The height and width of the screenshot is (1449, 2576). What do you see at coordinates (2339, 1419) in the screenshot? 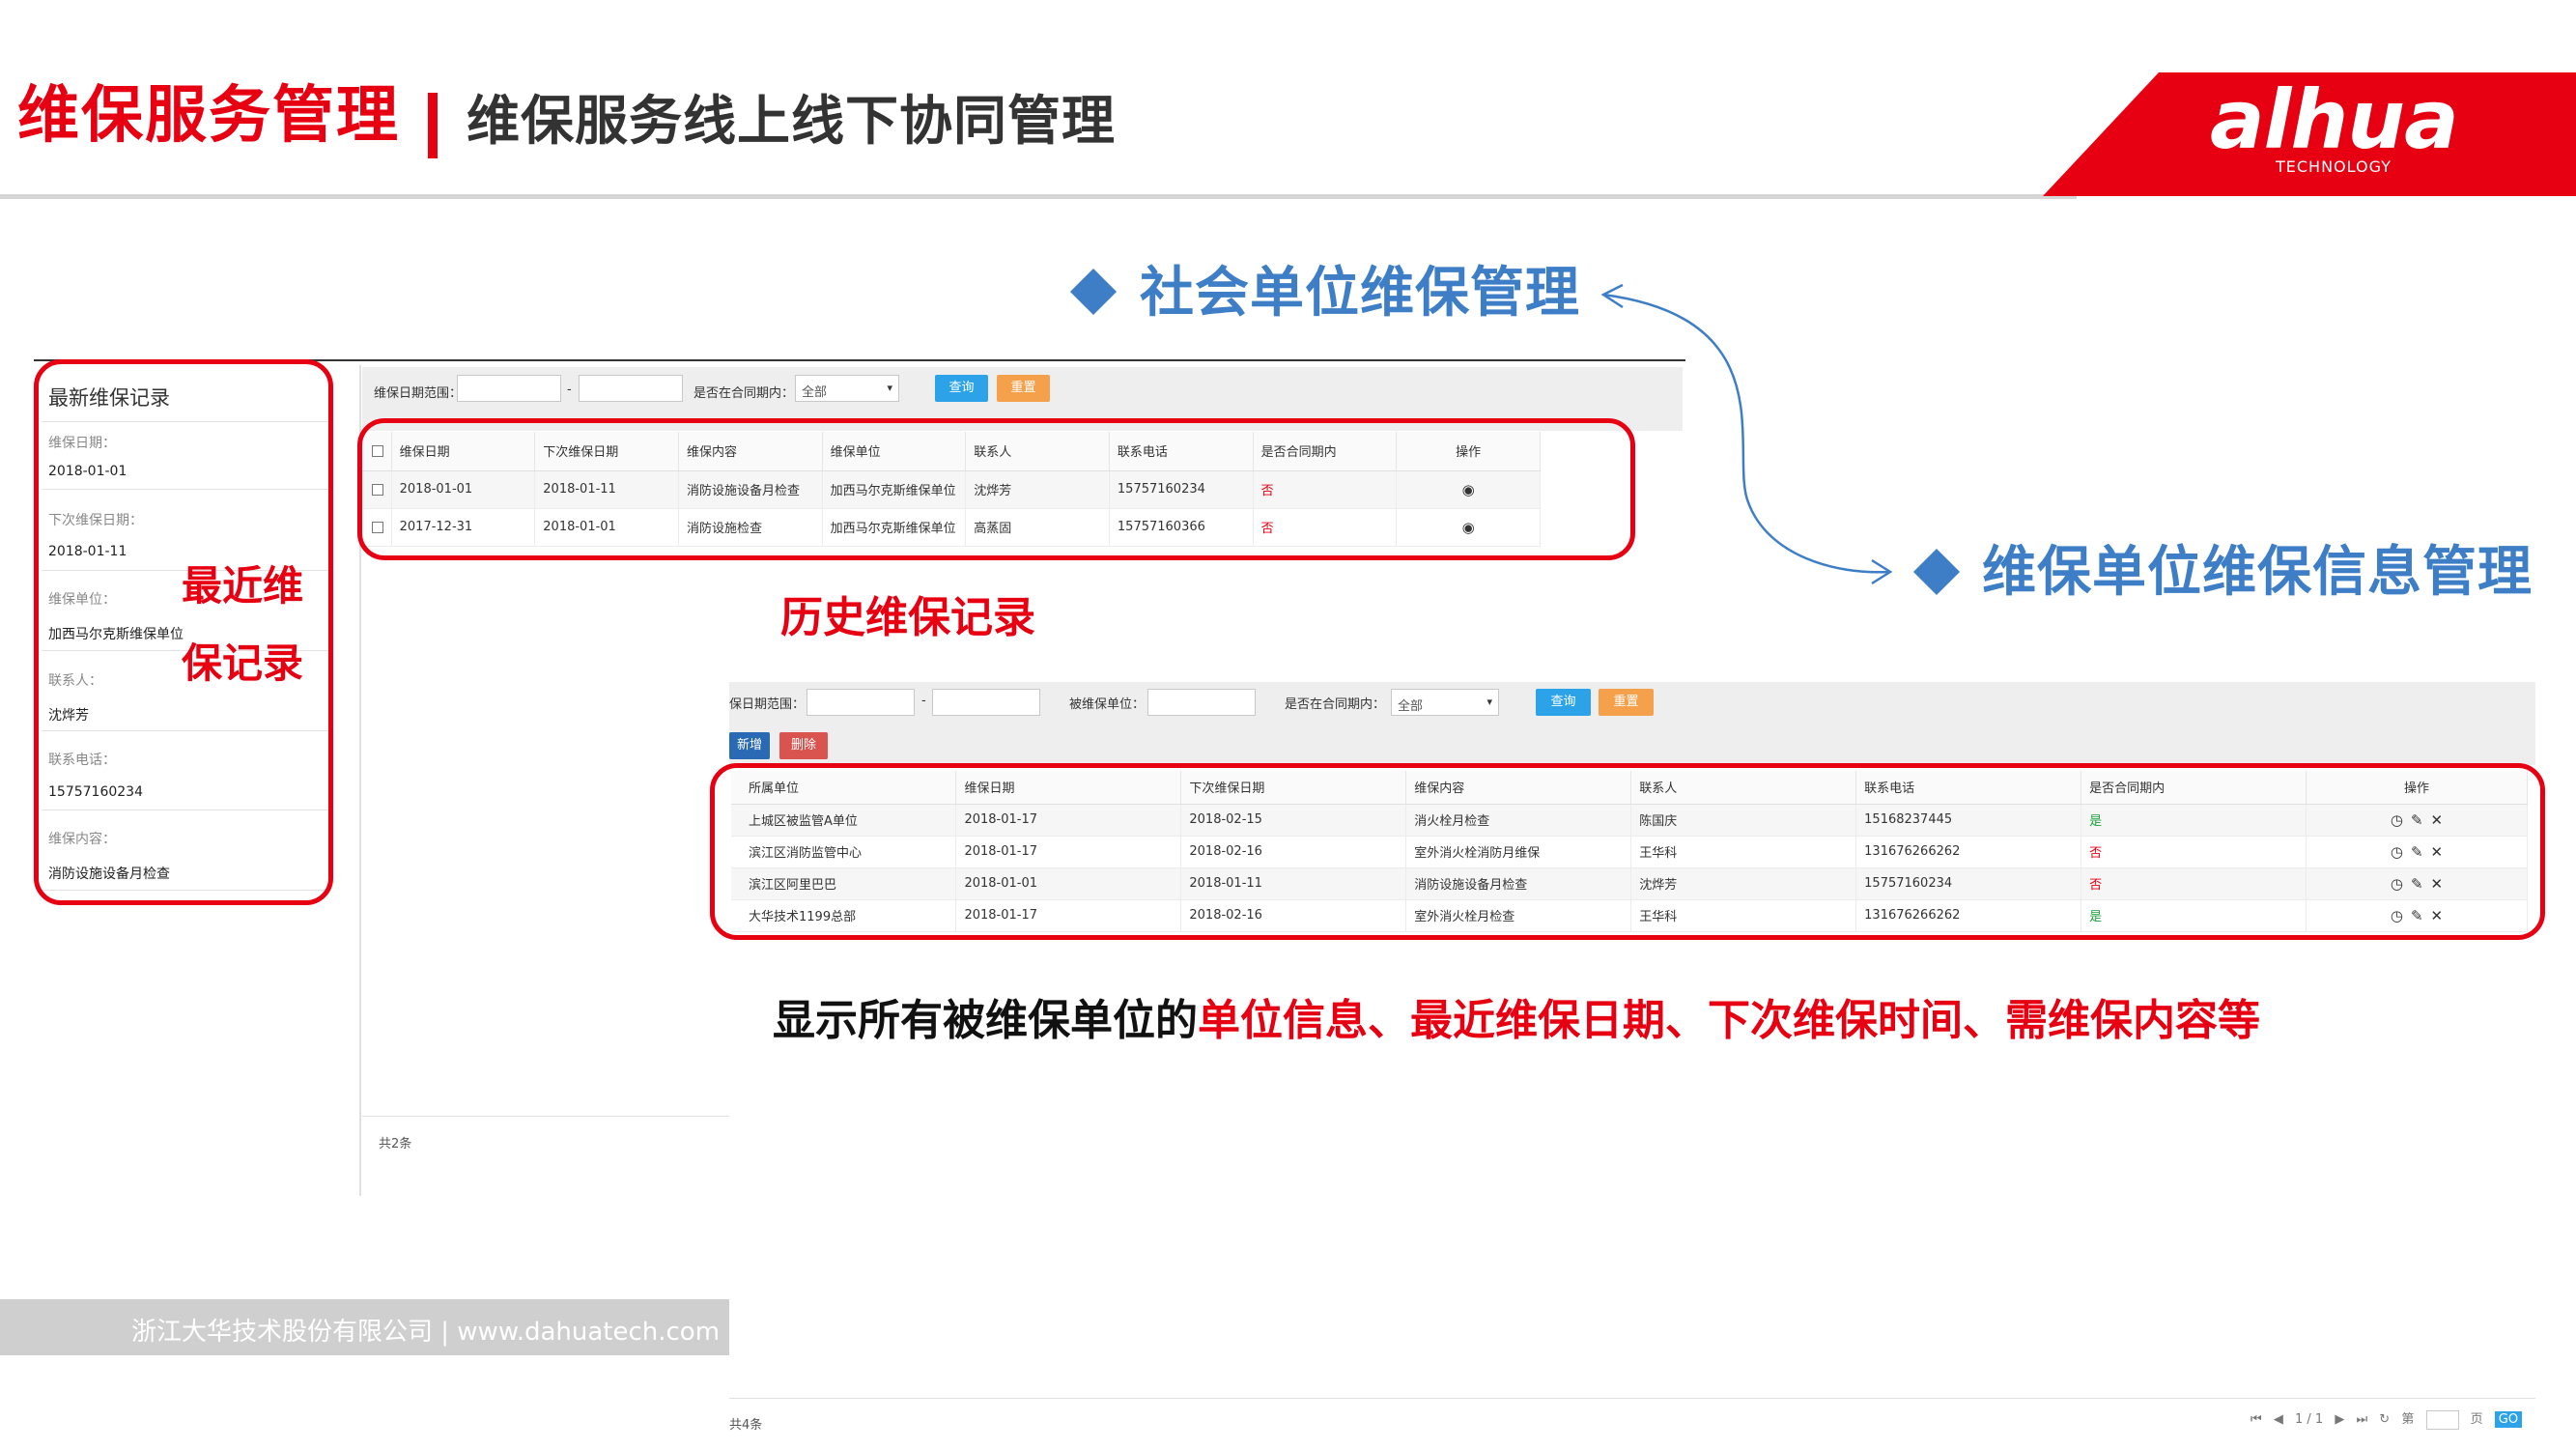
I see `next-page-icon: ▶` at bounding box center [2339, 1419].